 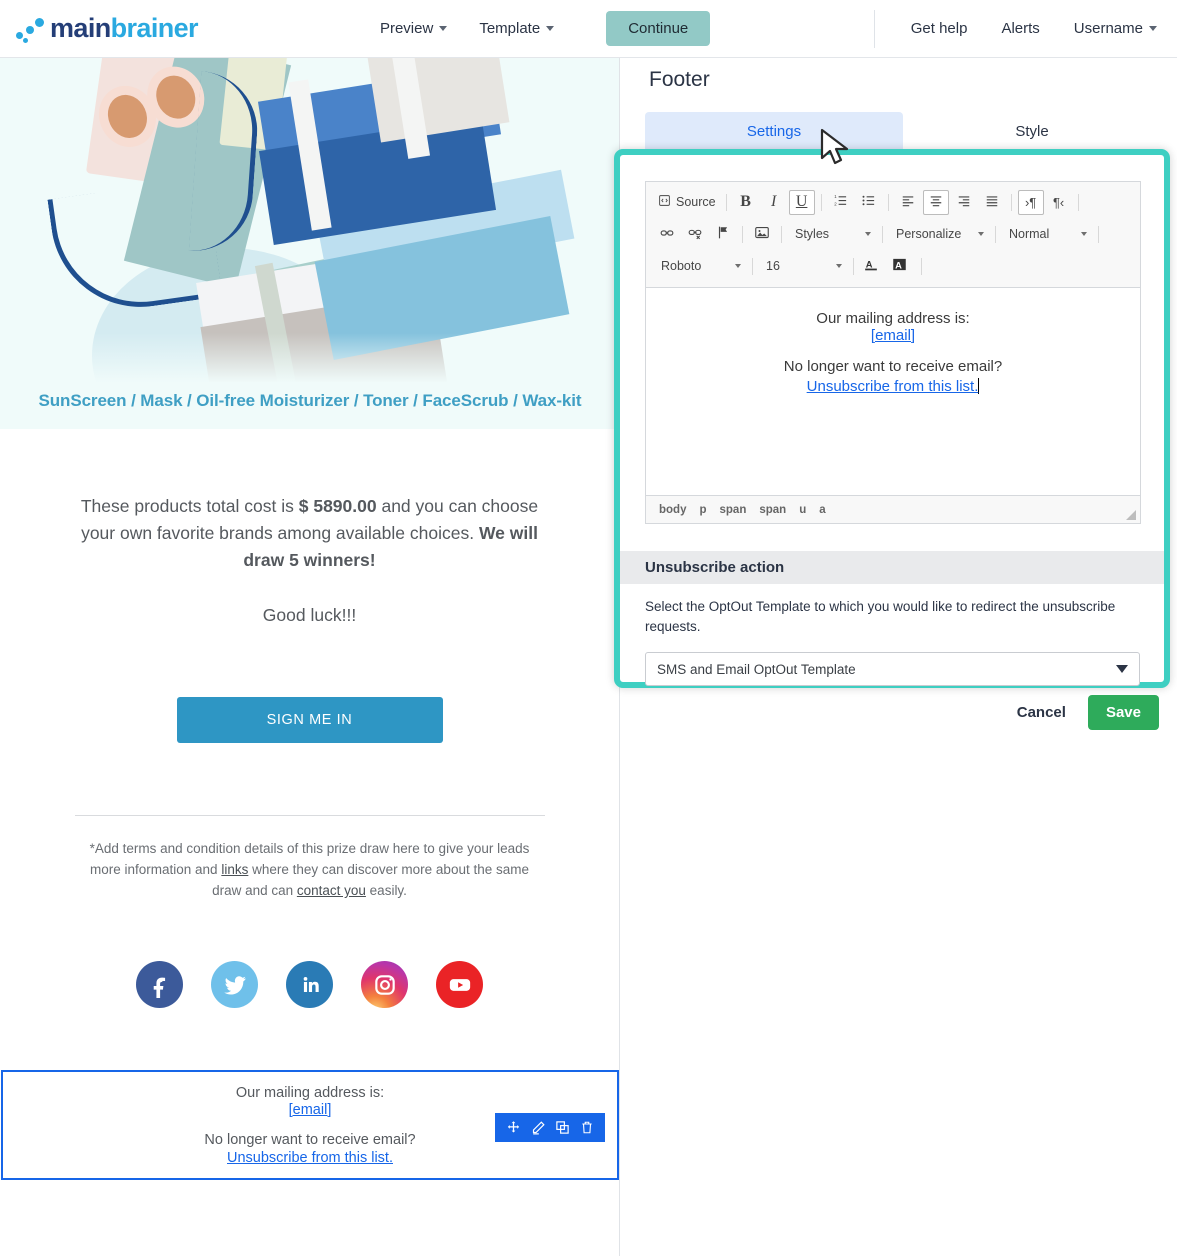 I want to click on align-justify-icon, so click(x=992, y=202).